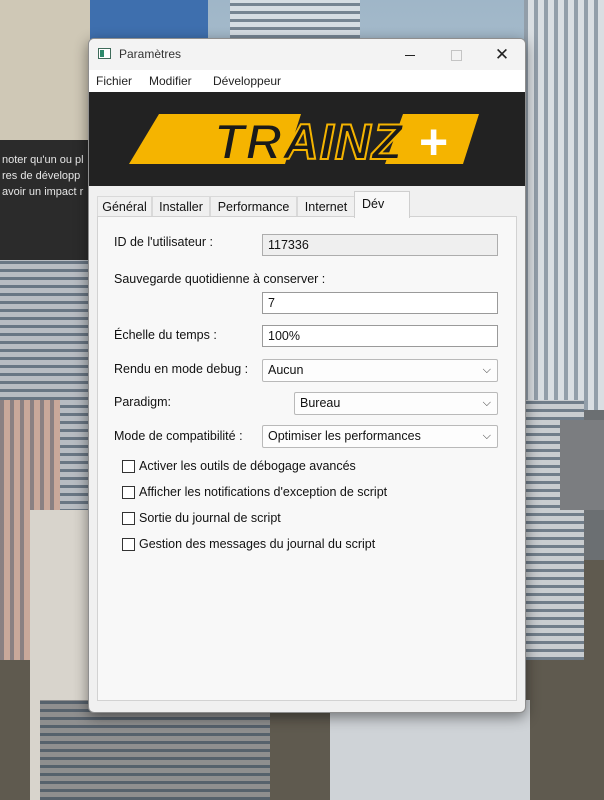 The width and height of the screenshot is (604, 800). I want to click on trainz-logo: TRAINZ +, so click(304, 142).